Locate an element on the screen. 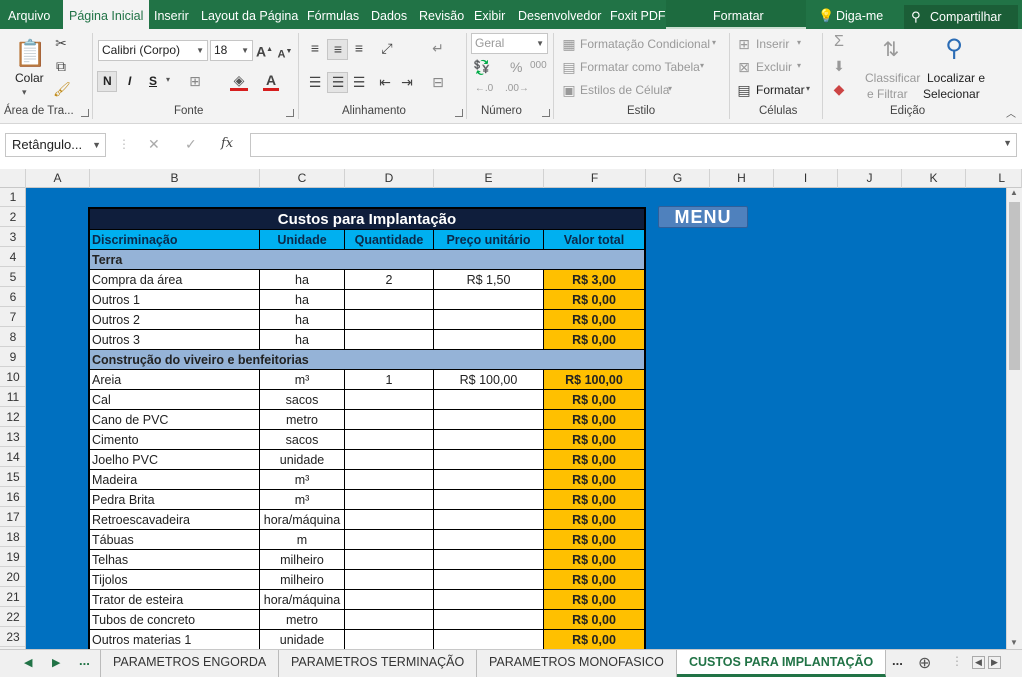 This screenshot has width=1022, height=677. wrap-text-icon: ↵ is located at coordinates (438, 48).